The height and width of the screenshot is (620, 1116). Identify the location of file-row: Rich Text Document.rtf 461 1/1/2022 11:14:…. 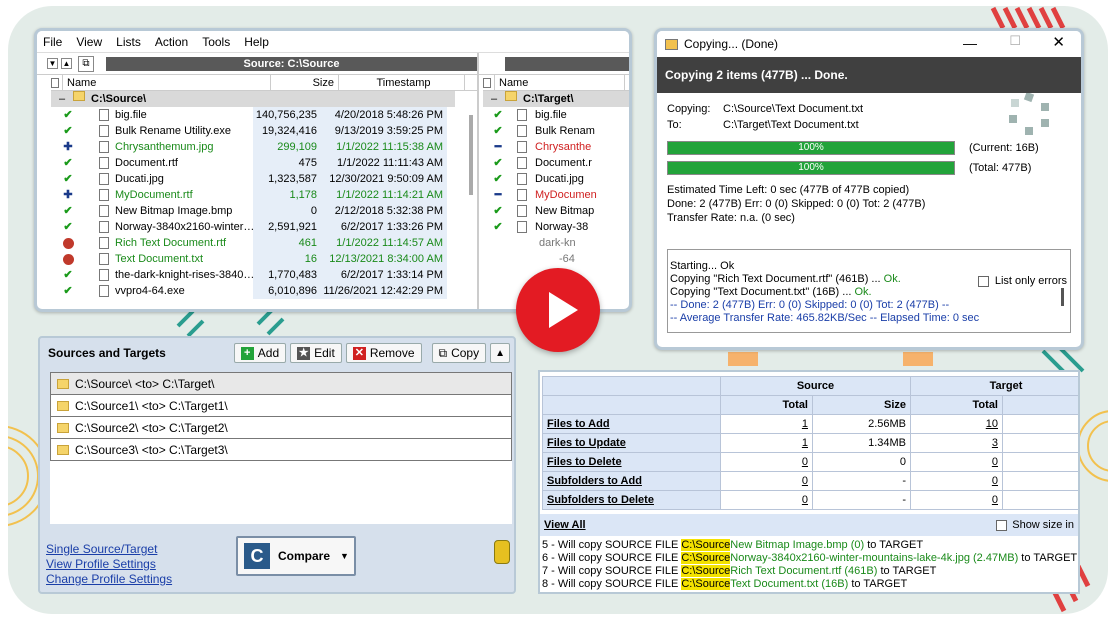
(257, 243).